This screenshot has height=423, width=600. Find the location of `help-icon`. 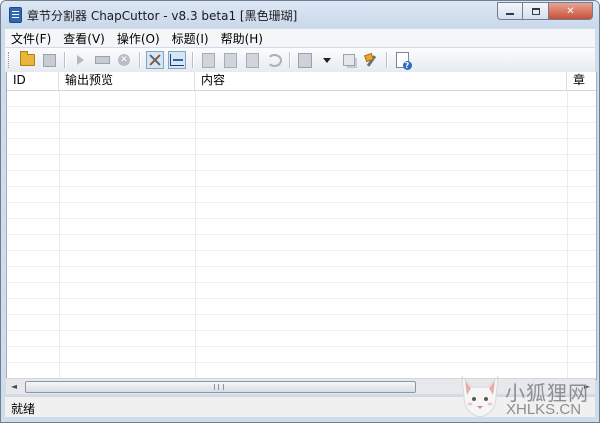

help-icon is located at coordinates (403, 61).